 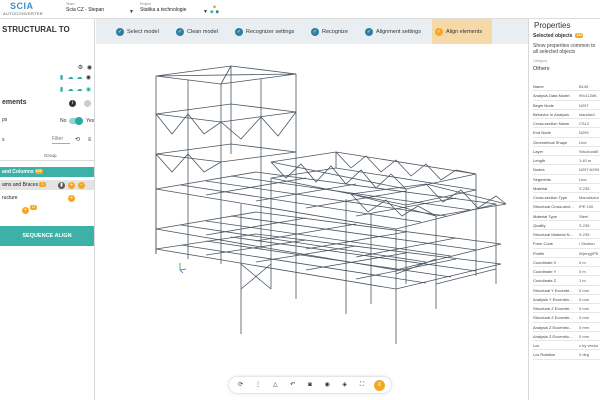 What do you see at coordinates (275, 385) in the screenshot?
I see `measure-icon: △` at bounding box center [275, 385].